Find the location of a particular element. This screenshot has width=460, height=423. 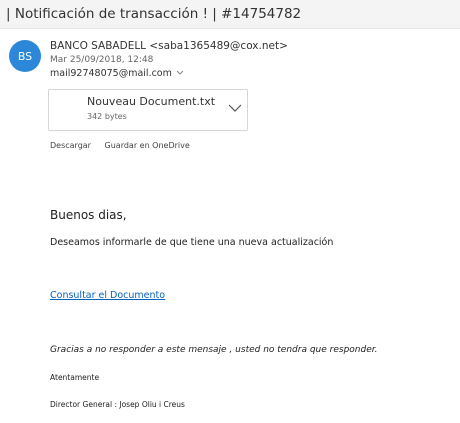

recipient-address: mail92748075@mail.com is located at coordinates (111, 73).